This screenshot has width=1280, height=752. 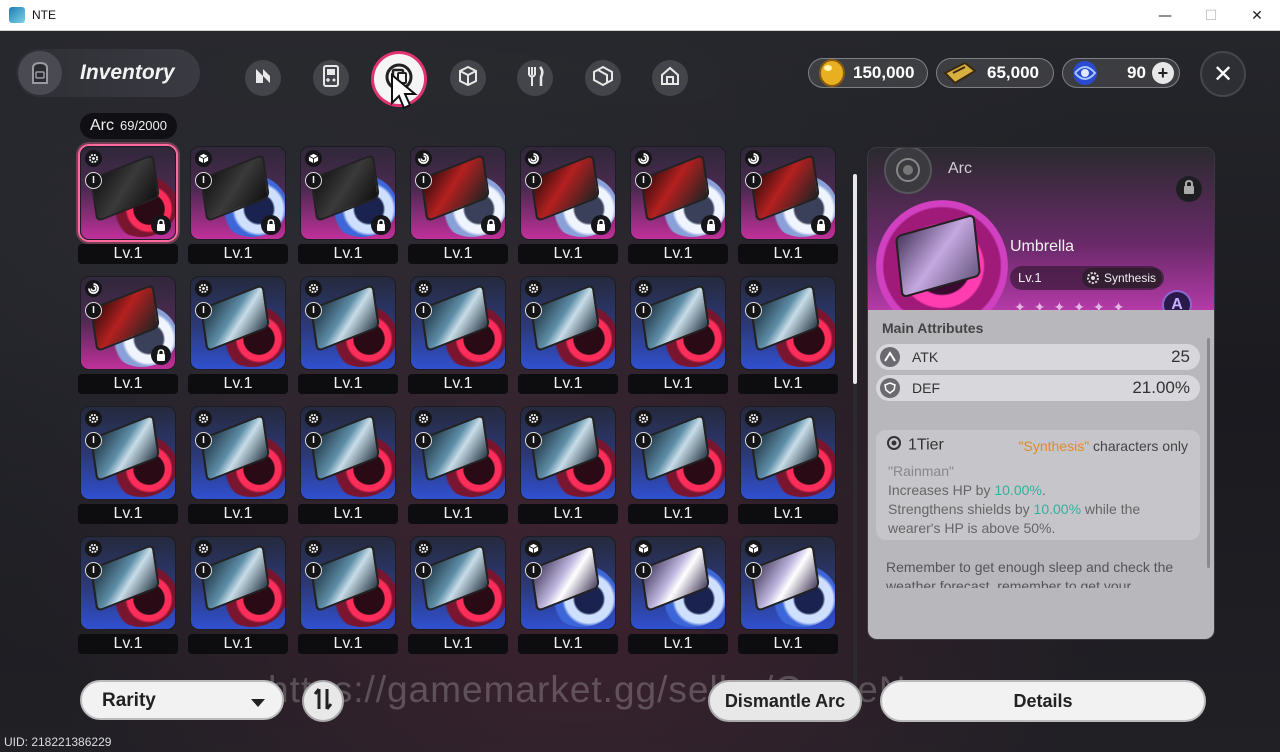 I want to click on sort-order-button, so click(x=323, y=701).